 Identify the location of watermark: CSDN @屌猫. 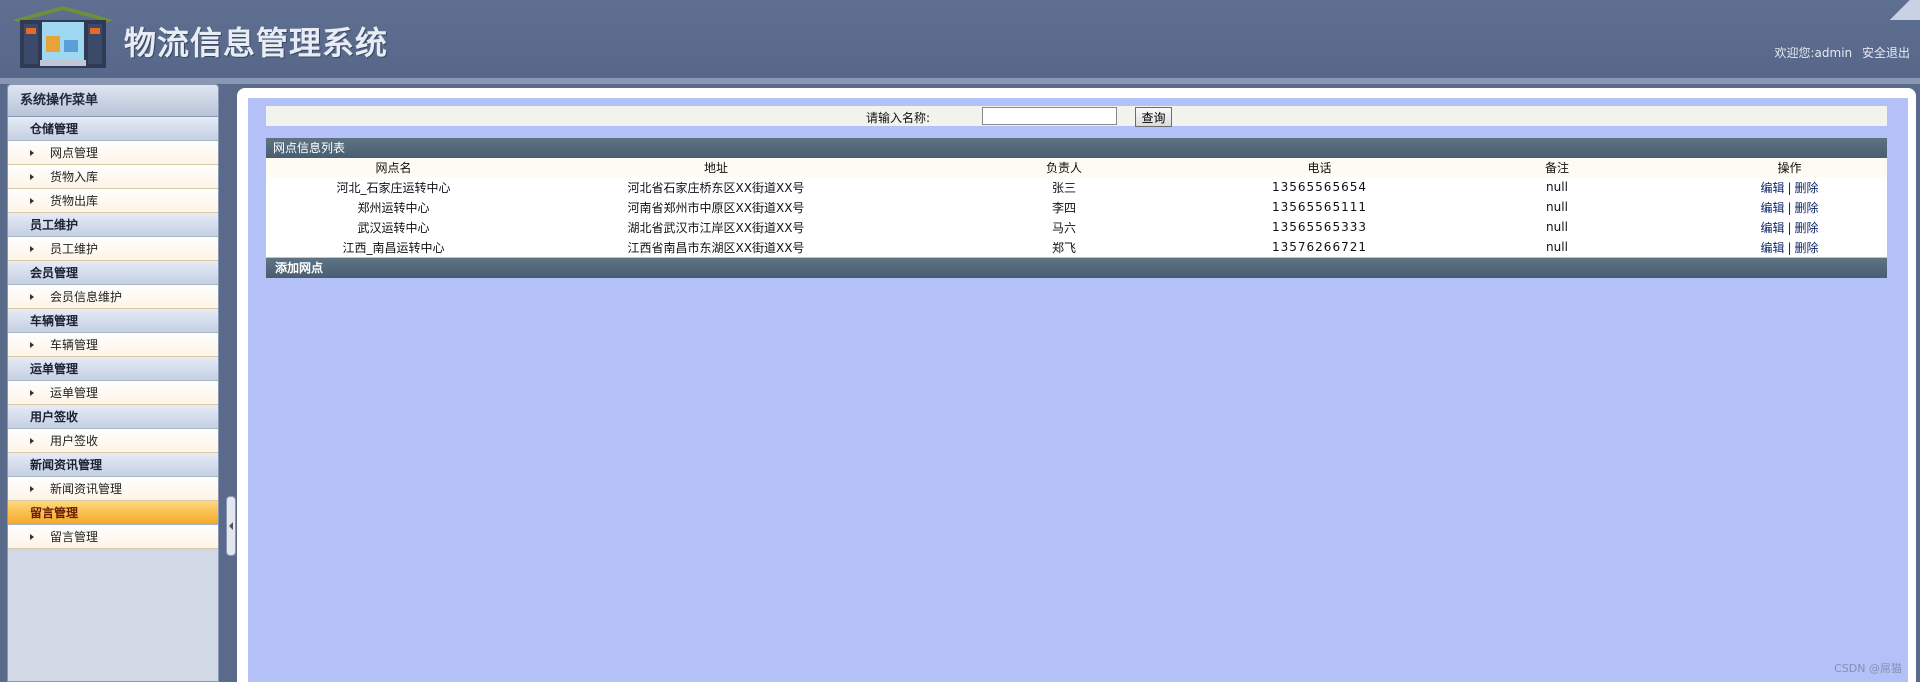
(1868, 668).